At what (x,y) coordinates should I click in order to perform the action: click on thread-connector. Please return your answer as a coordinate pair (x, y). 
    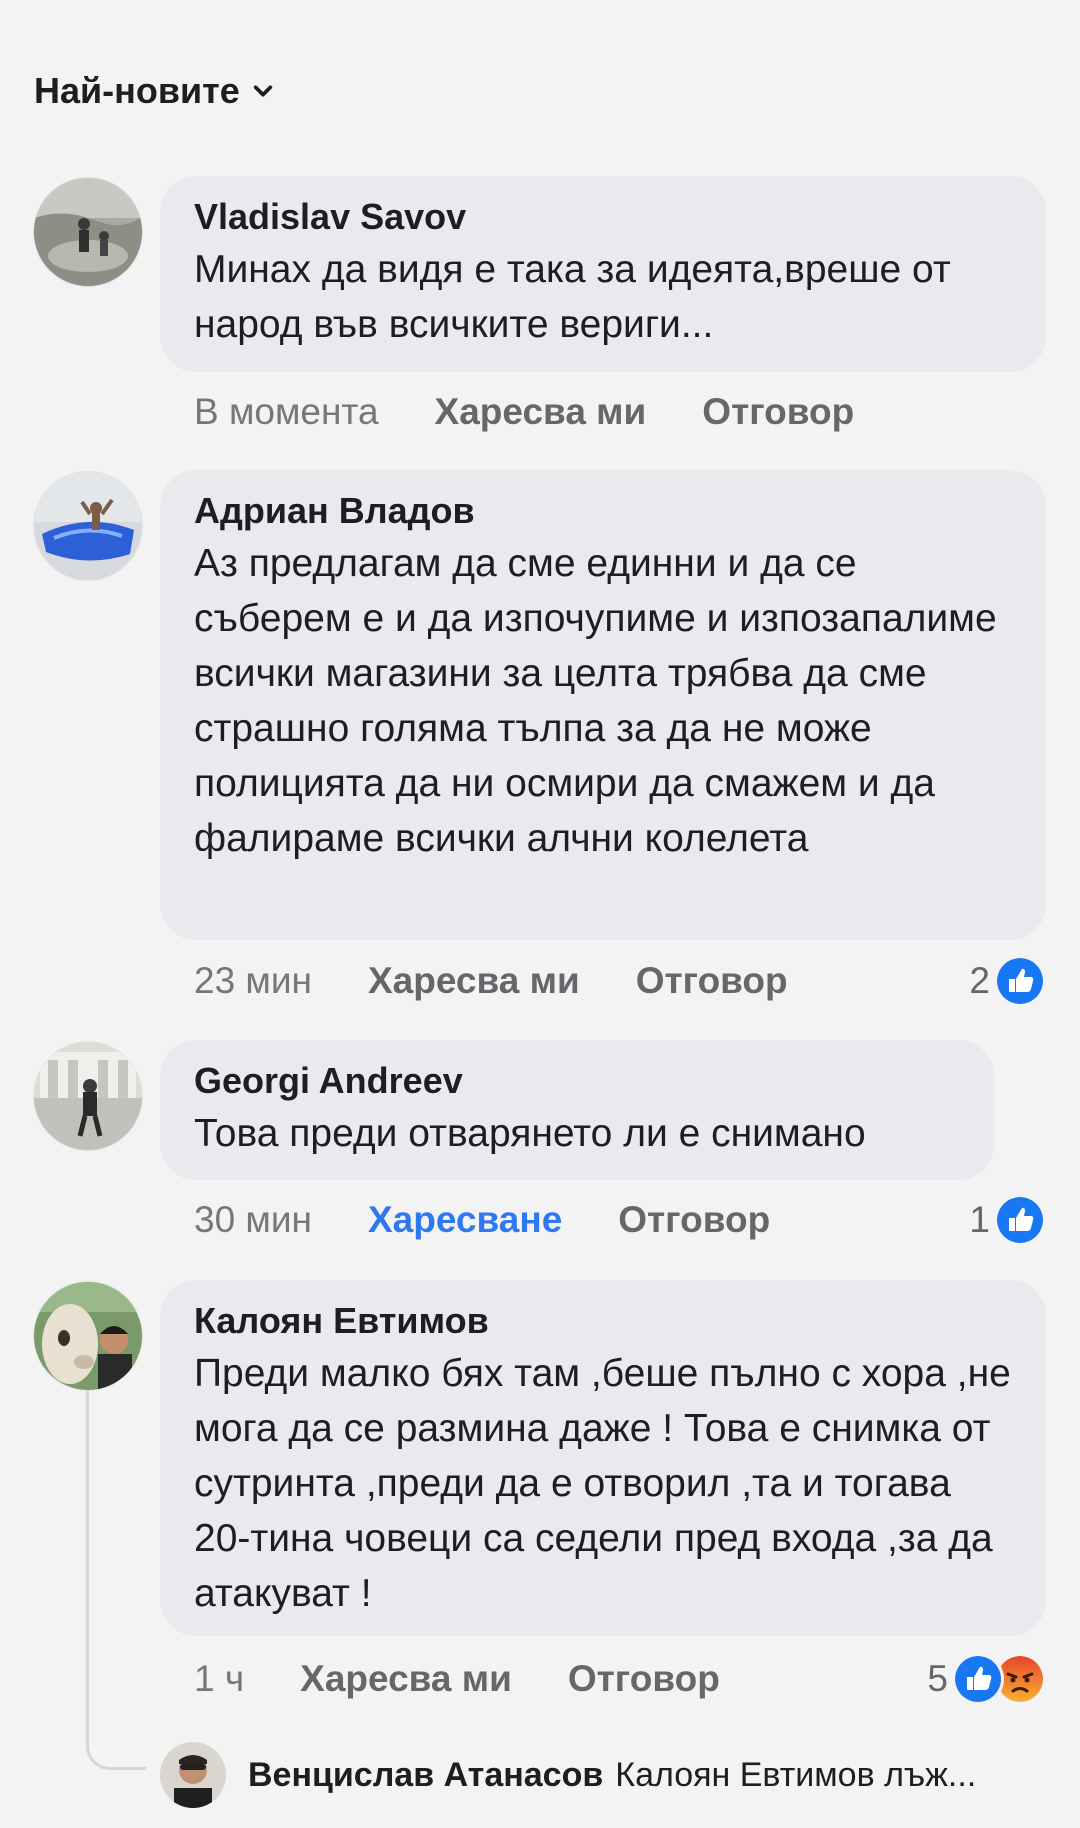
    Looking at the image, I should click on (116, 1580).